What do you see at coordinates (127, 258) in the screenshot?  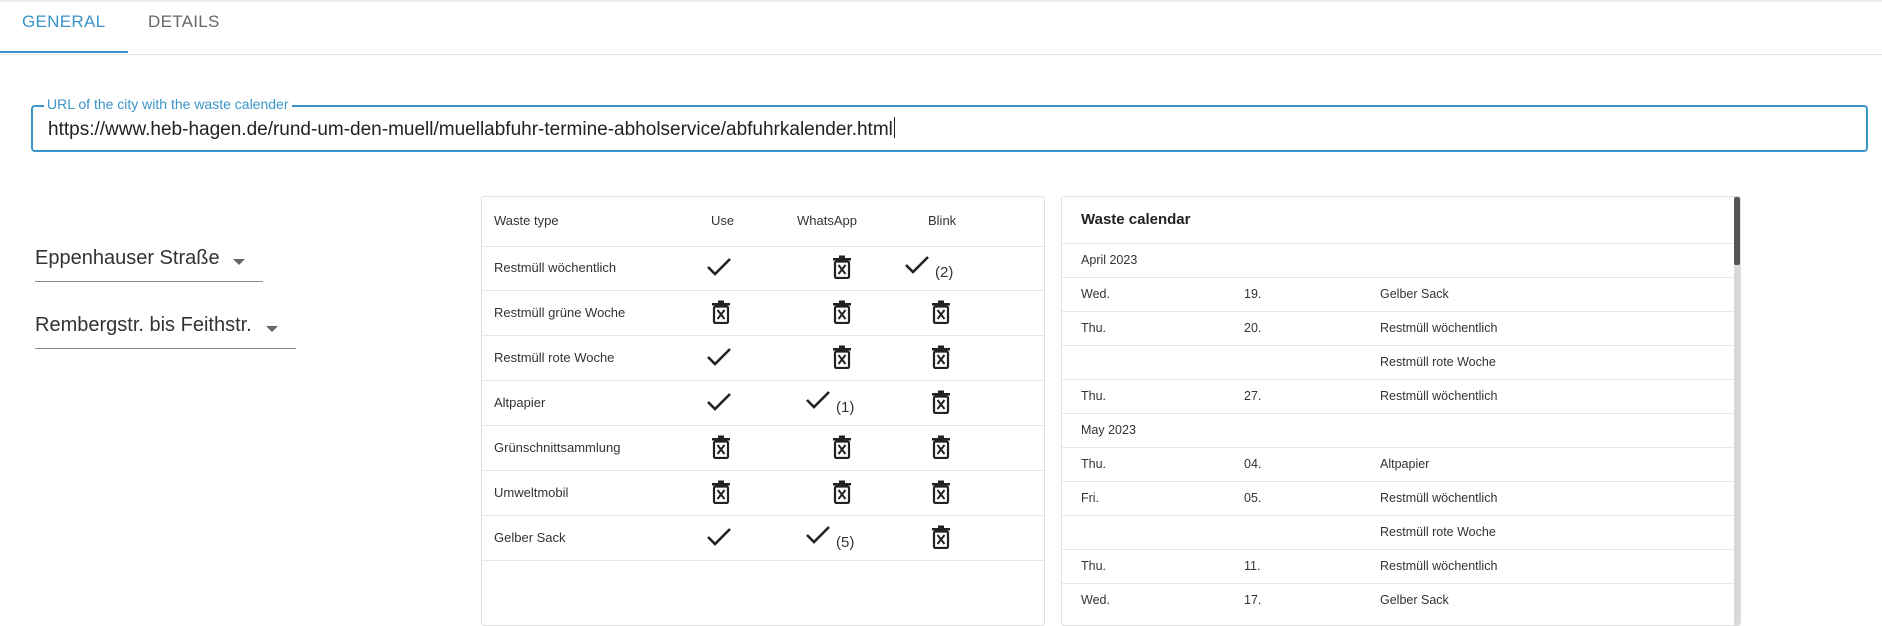 I see `street-select-value: Eppenhauser Straße` at bounding box center [127, 258].